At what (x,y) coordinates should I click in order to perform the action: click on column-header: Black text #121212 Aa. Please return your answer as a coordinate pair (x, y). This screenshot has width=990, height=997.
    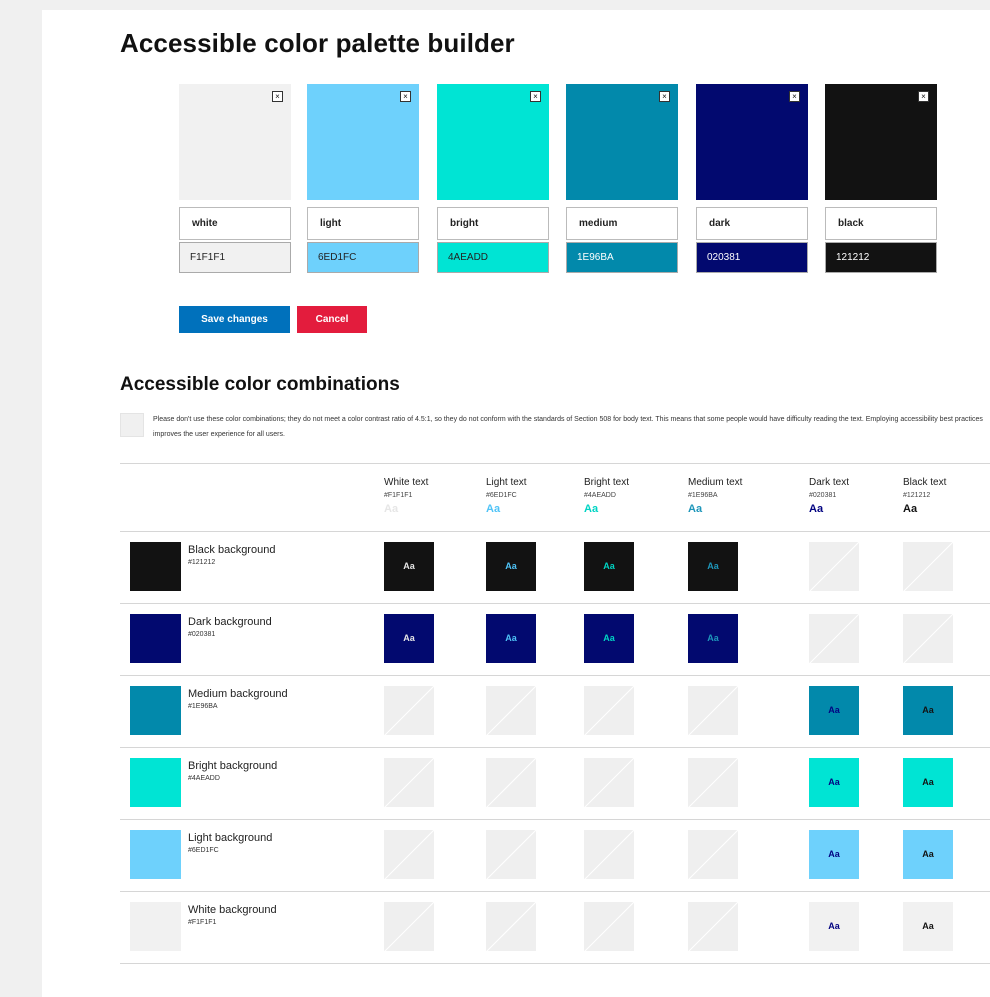
    Looking at the image, I should click on (946, 496).